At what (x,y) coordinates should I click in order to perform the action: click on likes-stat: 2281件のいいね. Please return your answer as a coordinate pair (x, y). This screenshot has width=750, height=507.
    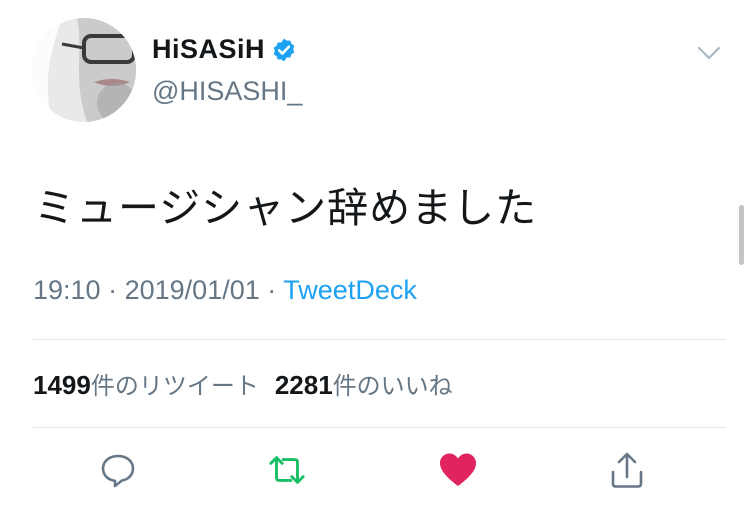
    Looking at the image, I should click on (363, 385).